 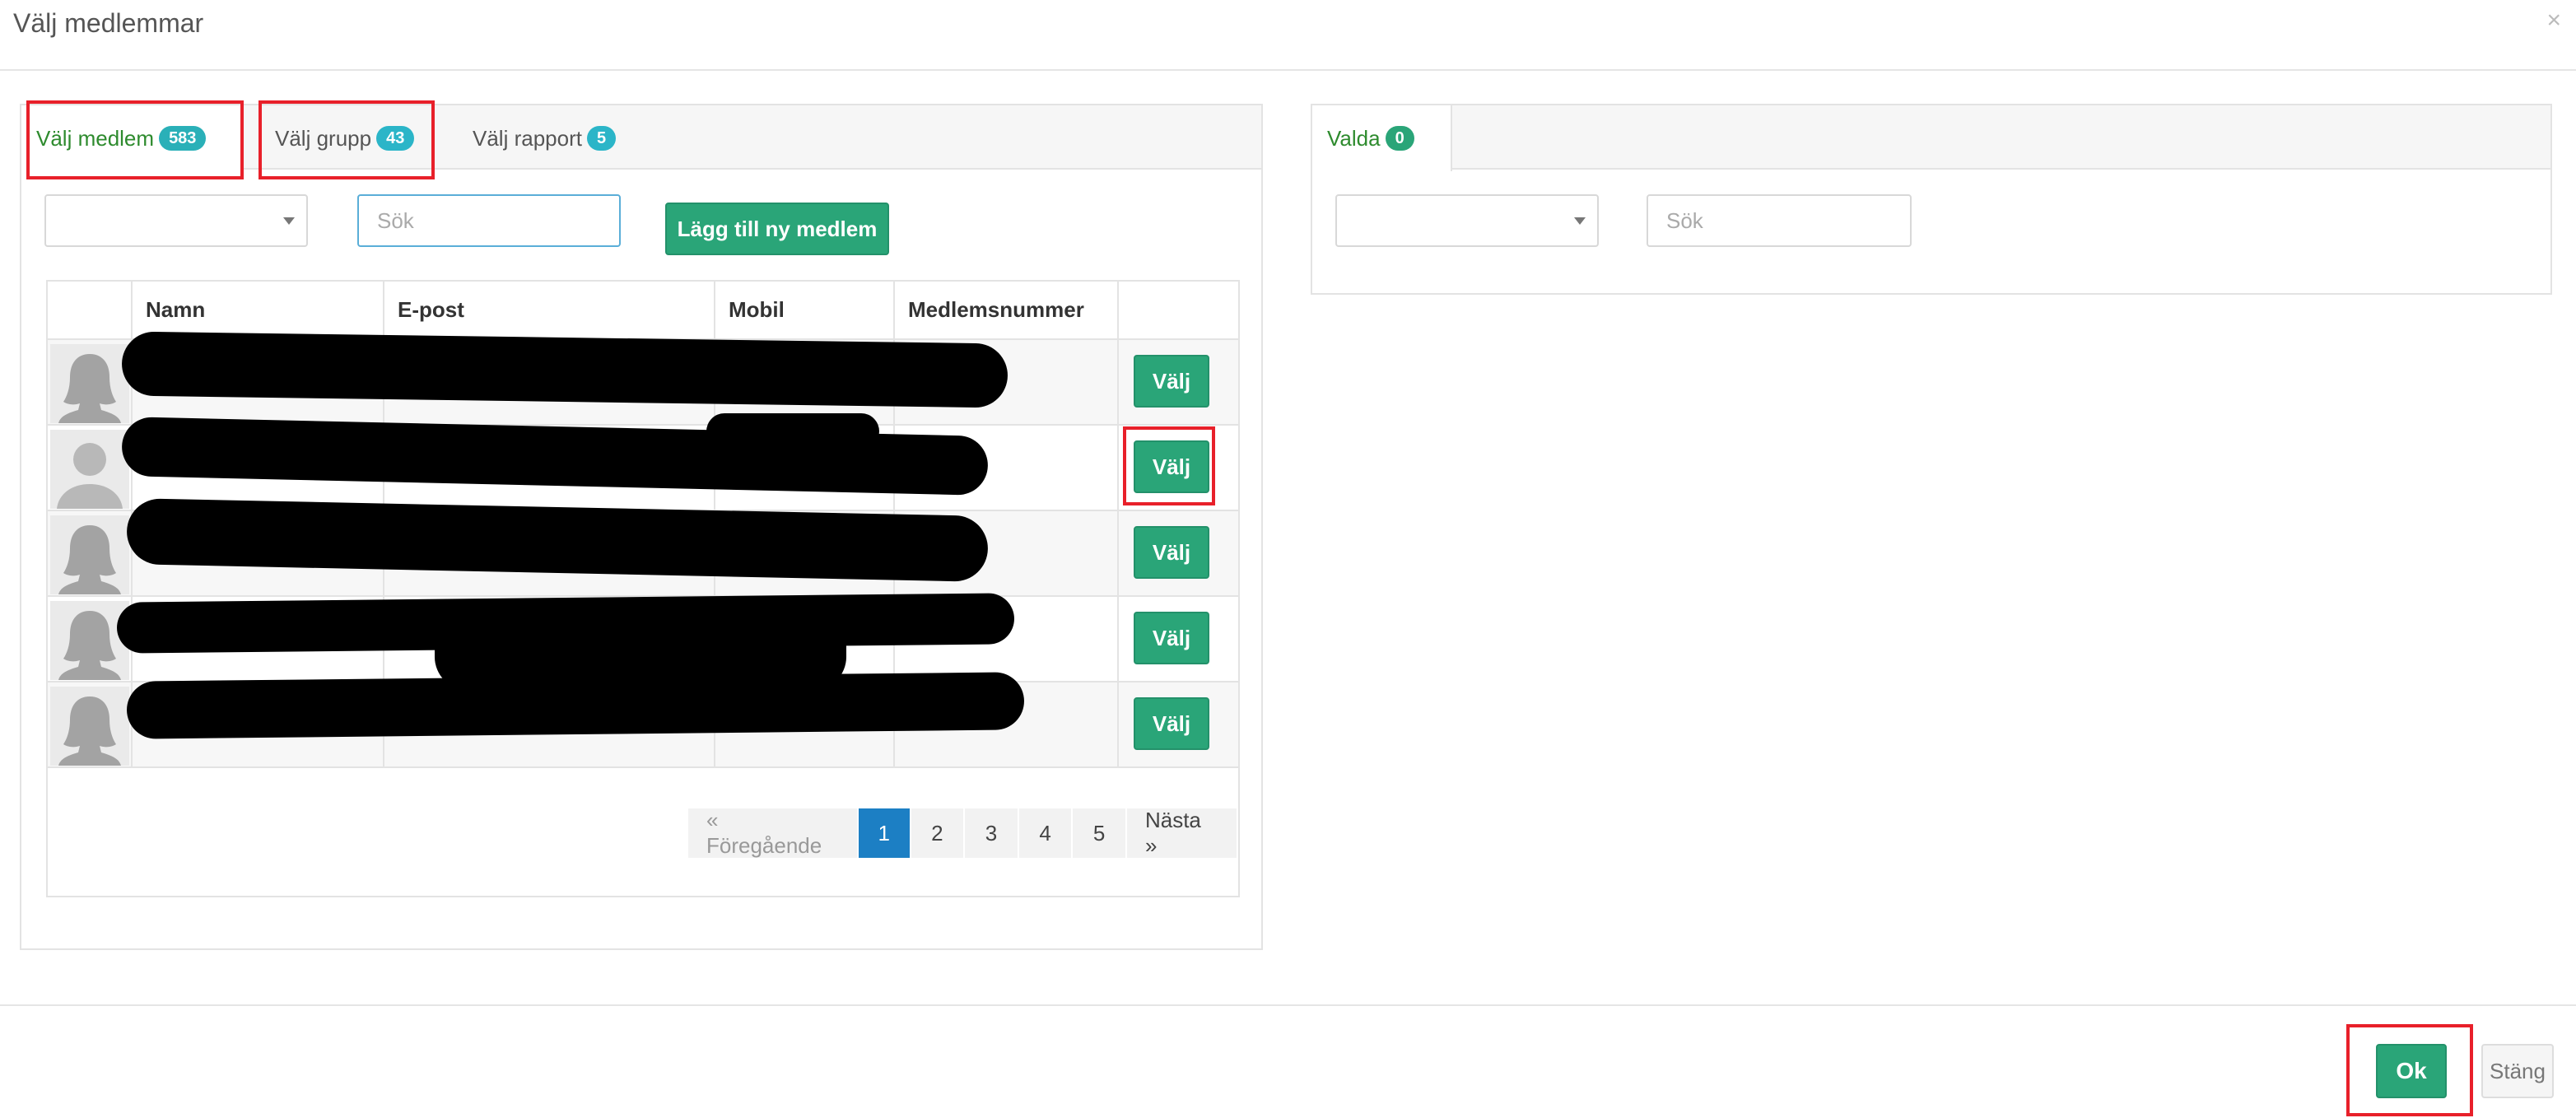 I want to click on pagination-page-2: 2, so click(x=938, y=833).